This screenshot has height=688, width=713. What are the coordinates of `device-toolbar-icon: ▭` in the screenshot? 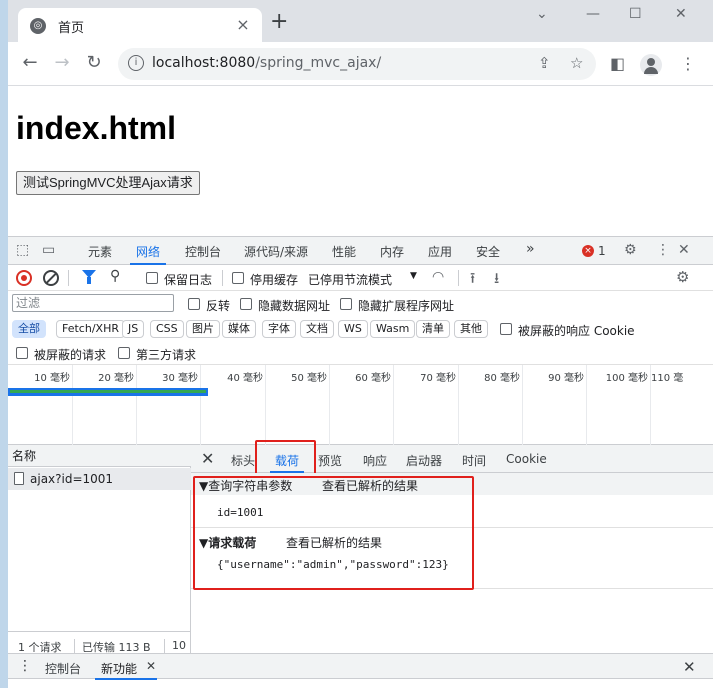 It's located at (48, 250).